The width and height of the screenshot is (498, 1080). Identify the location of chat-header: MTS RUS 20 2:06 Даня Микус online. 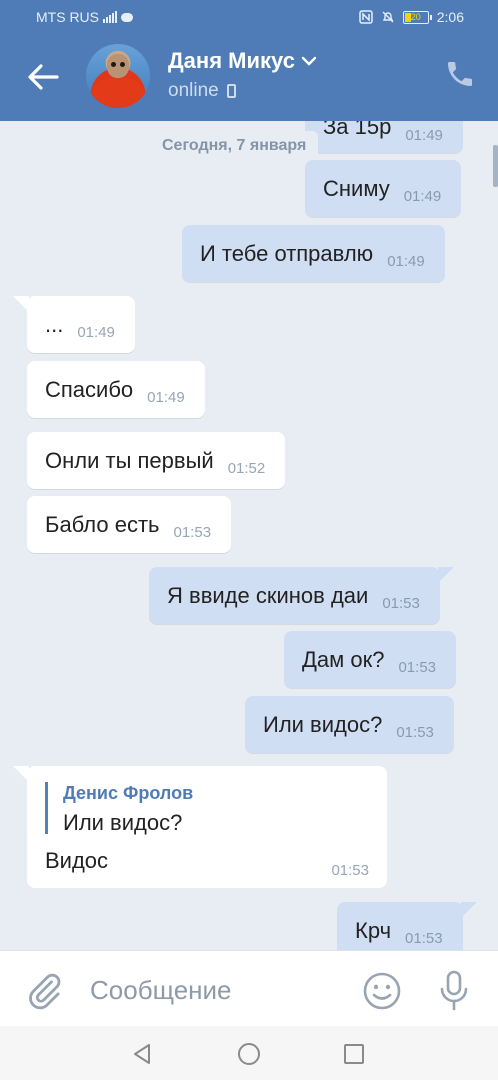
(249, 60).